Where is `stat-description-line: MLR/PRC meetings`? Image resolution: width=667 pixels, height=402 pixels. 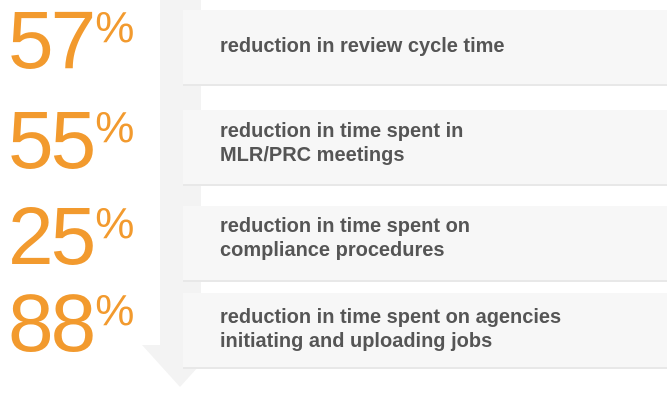
stat-description-line: MLR/PRC meetings is located at coordinates (312, 155).